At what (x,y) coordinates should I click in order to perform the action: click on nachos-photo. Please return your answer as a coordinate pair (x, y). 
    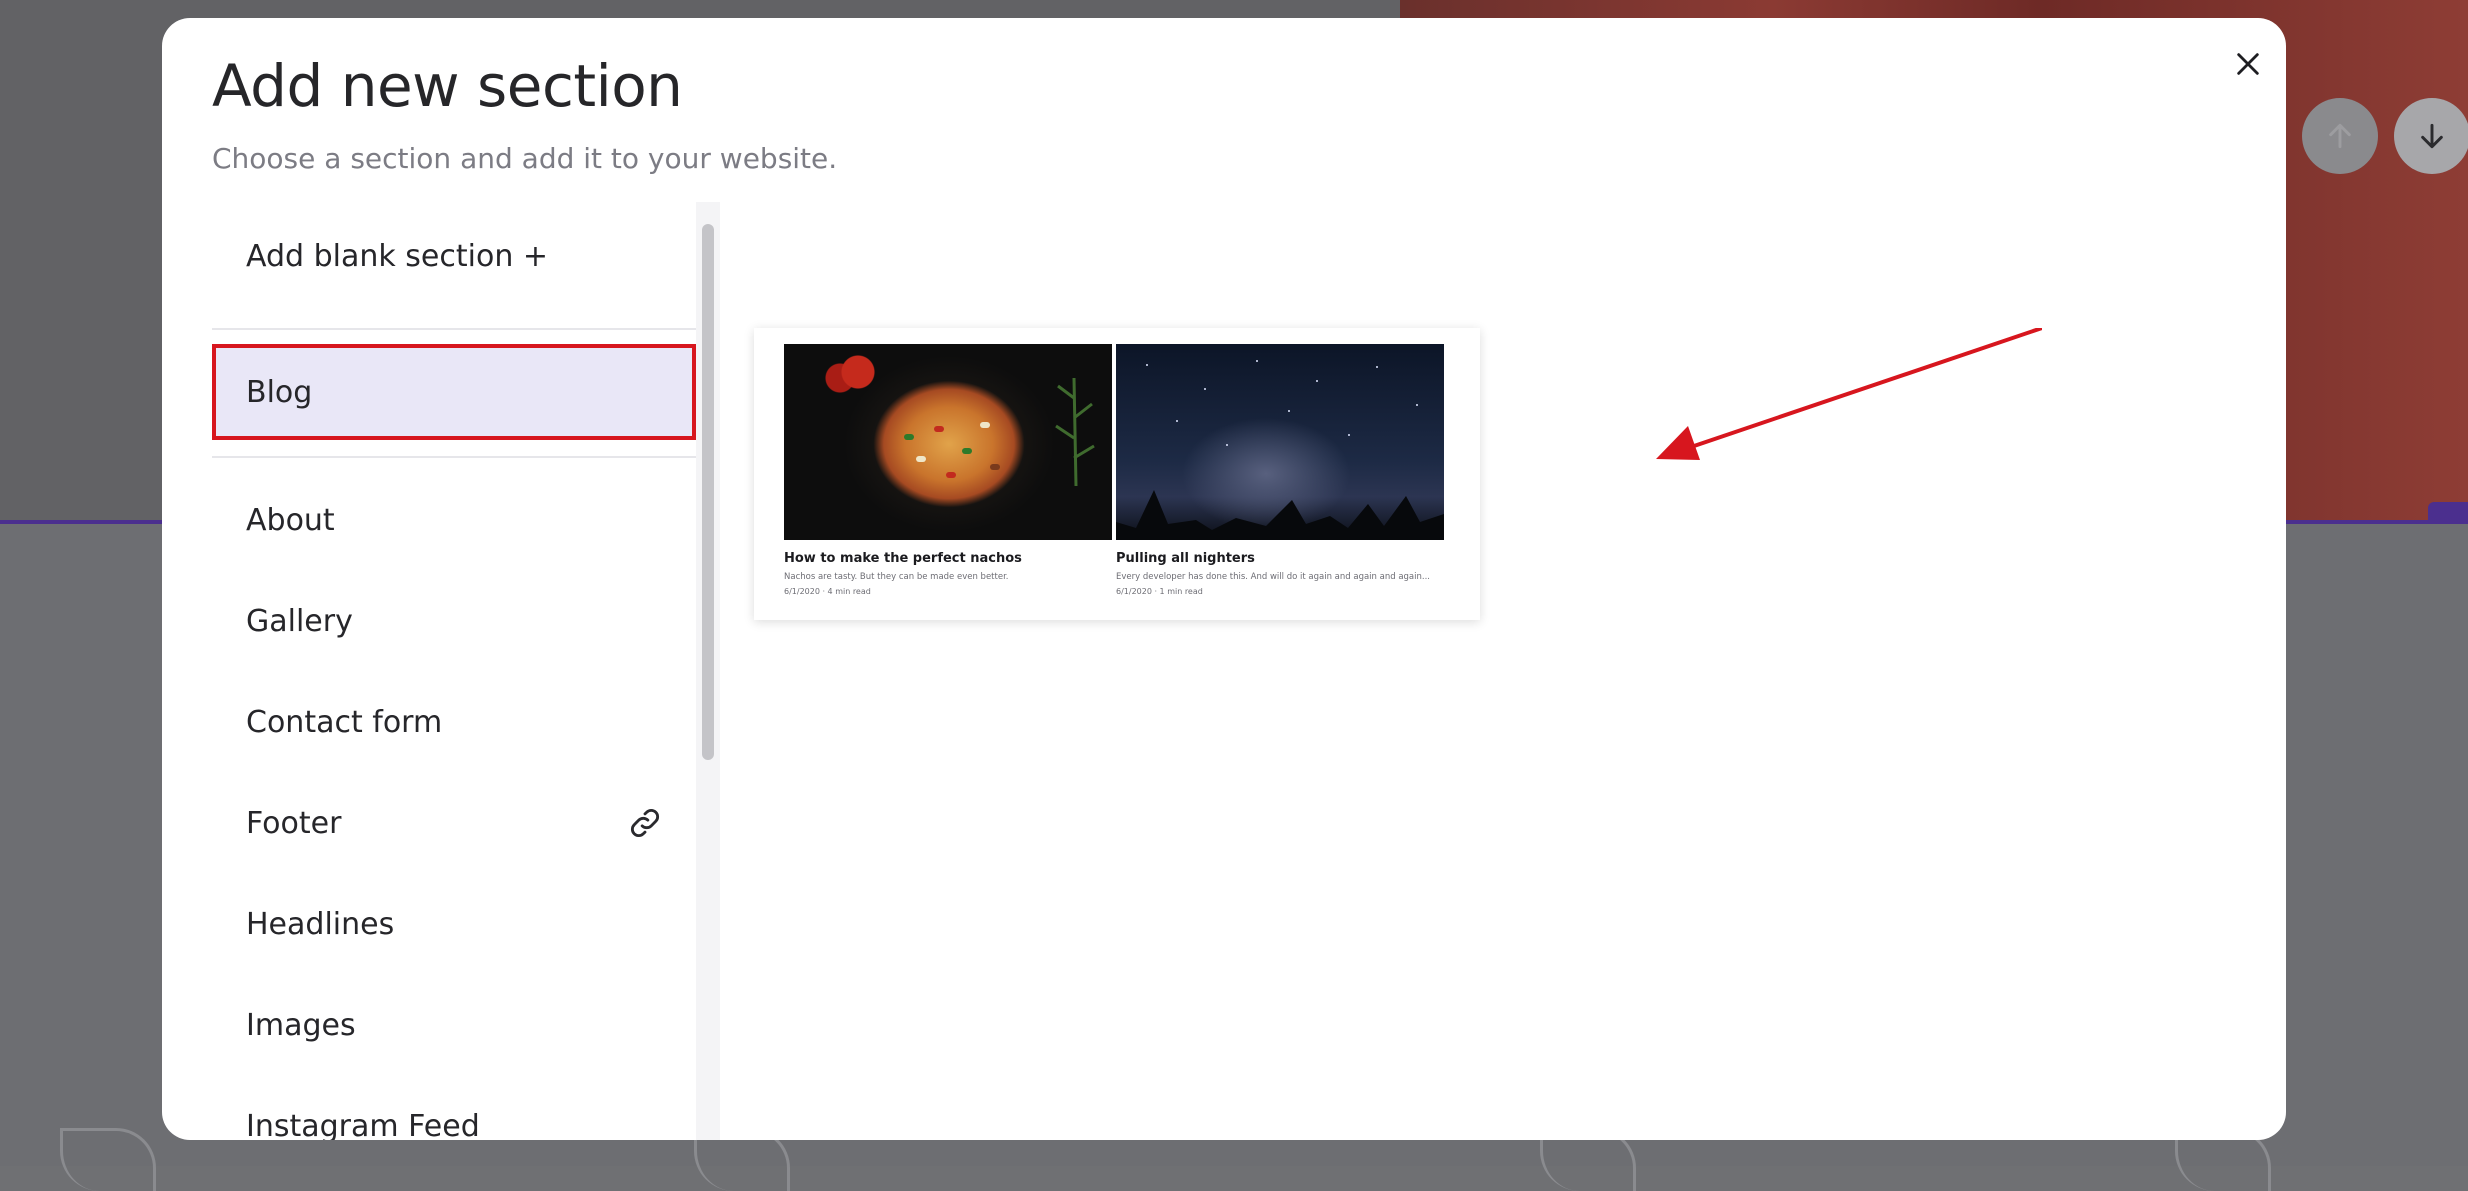
    Looking at the image, I should click on (948, 442).